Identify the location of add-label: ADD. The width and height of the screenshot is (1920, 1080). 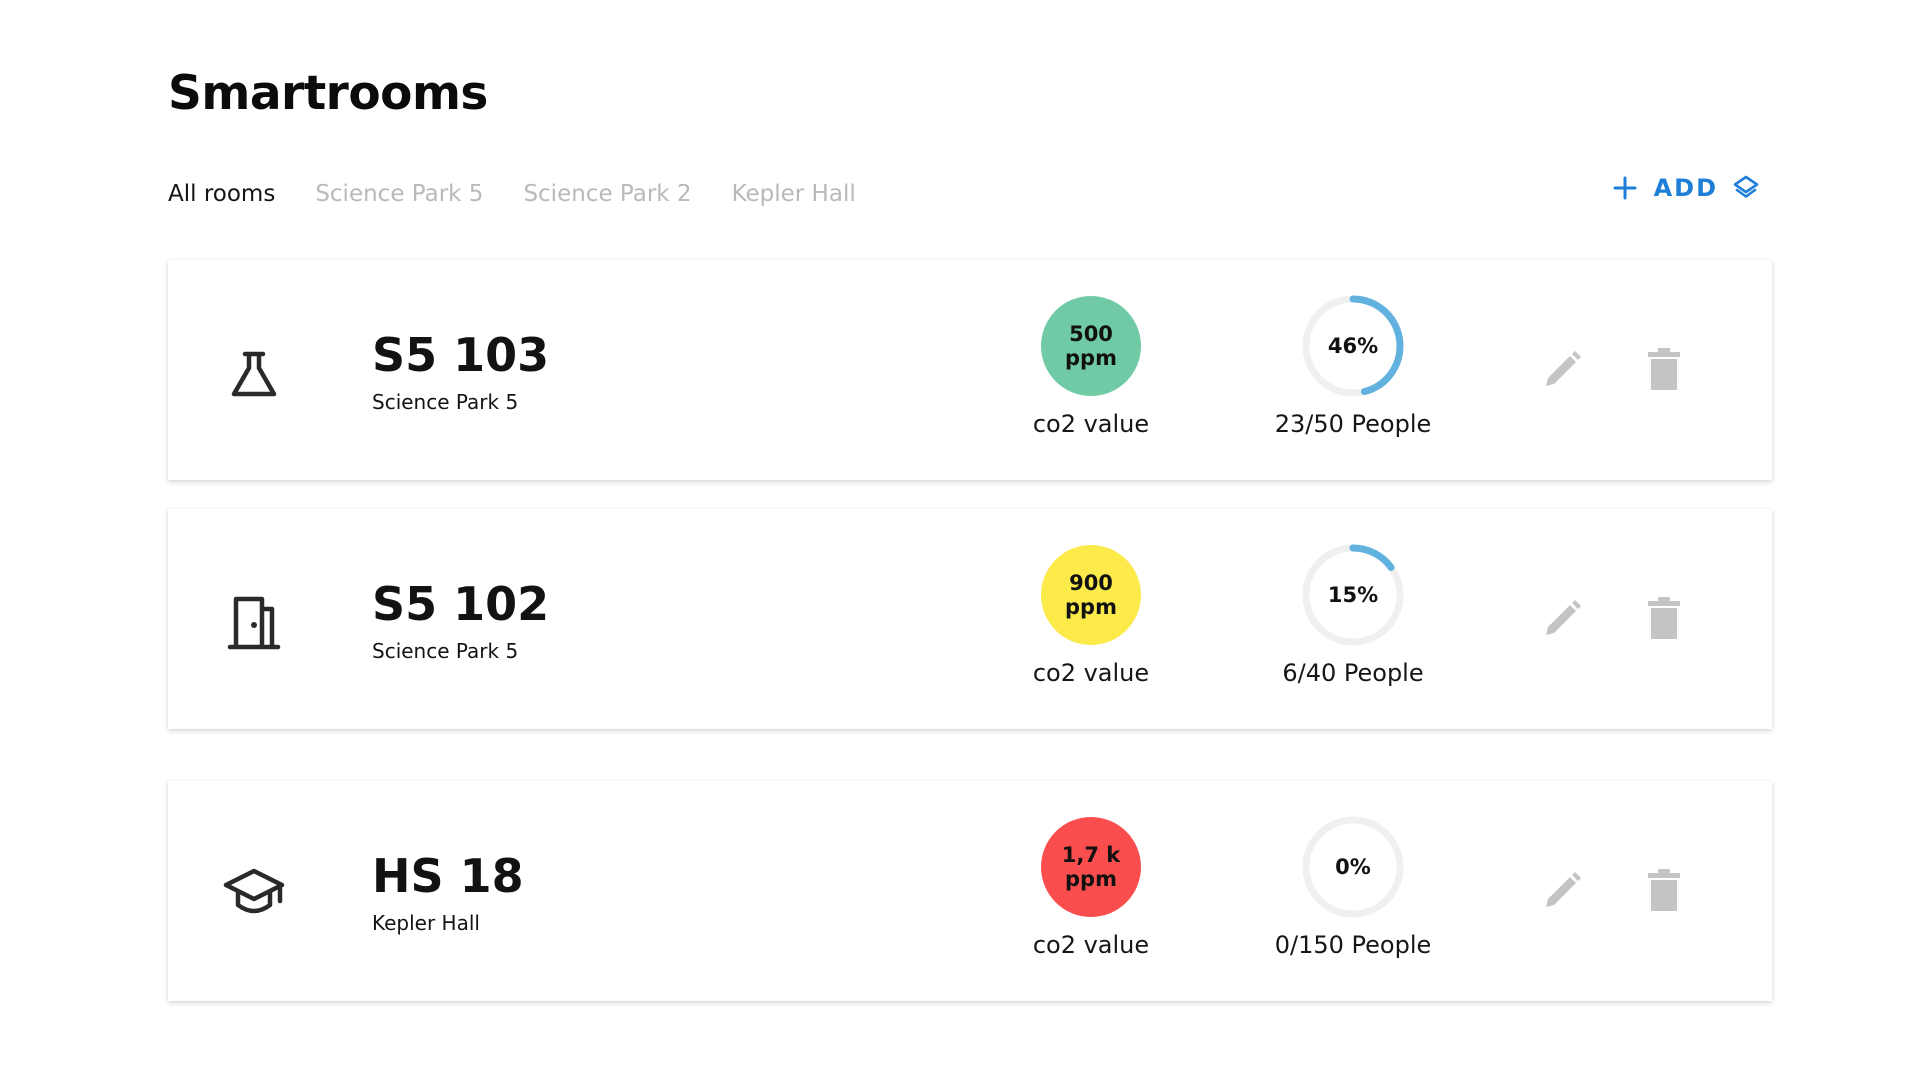
(1685, 188).